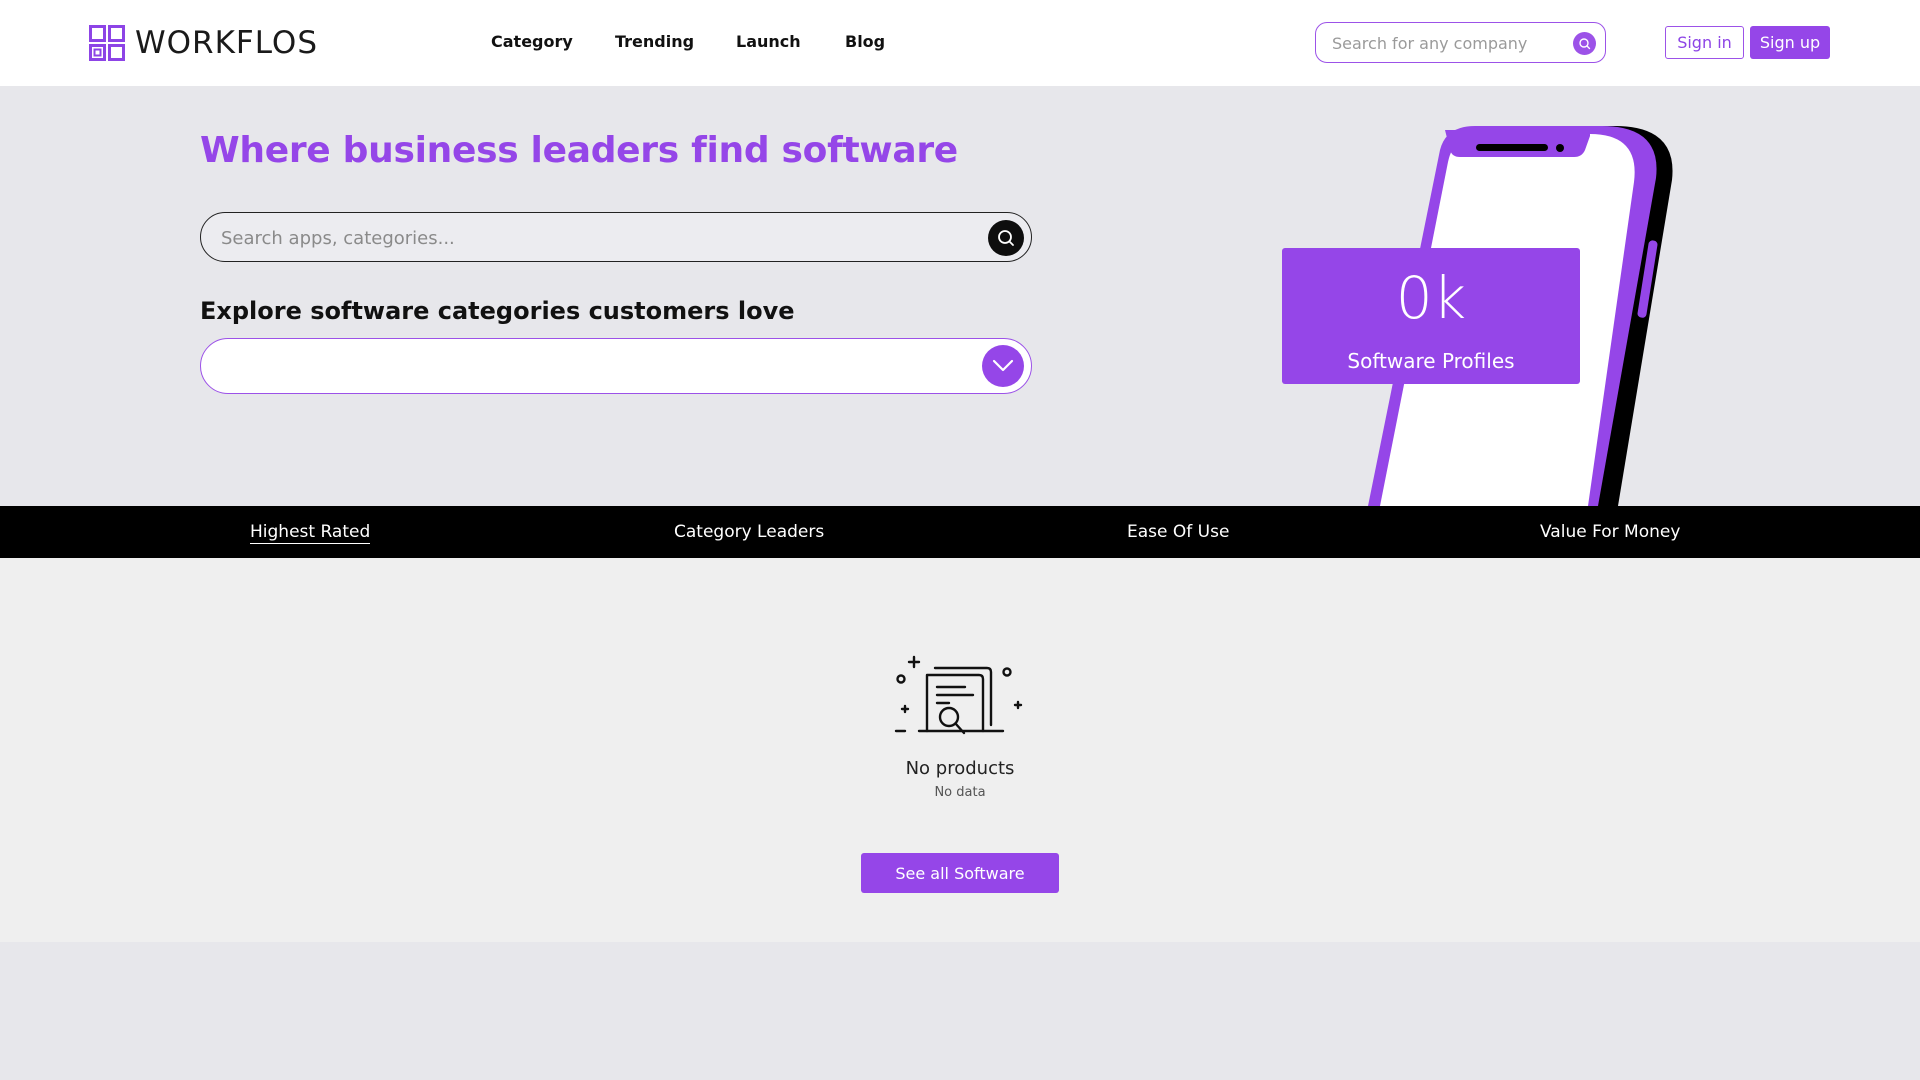 The width and height of the screenshot is (1920, 1080). What do you see at coordinates (1431, 361) in the screenshot?
I see `stat-label: Software Profiles` at bounding box center [1431, 361].